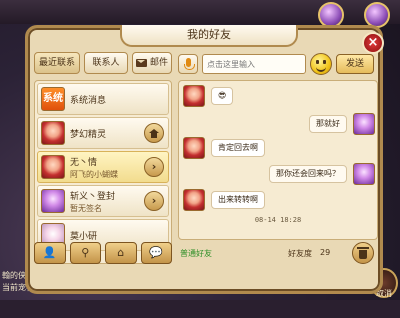 This screenshot has height=318, width=400. Describe the element at coordinates (50, 253) in the screenshot. I see `add-friend-button: 👤` at that location.